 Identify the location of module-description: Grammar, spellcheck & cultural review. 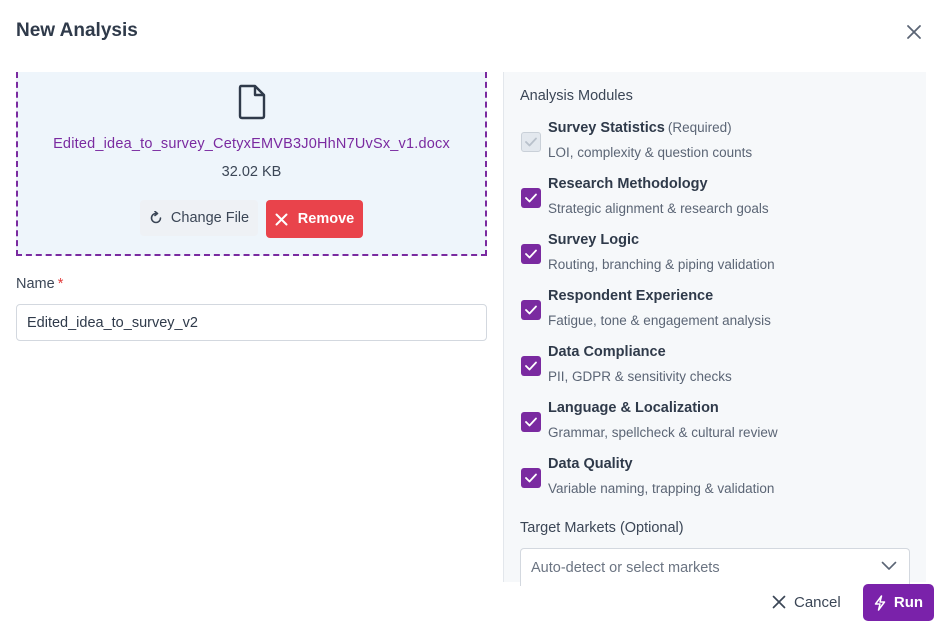
(663, 432).